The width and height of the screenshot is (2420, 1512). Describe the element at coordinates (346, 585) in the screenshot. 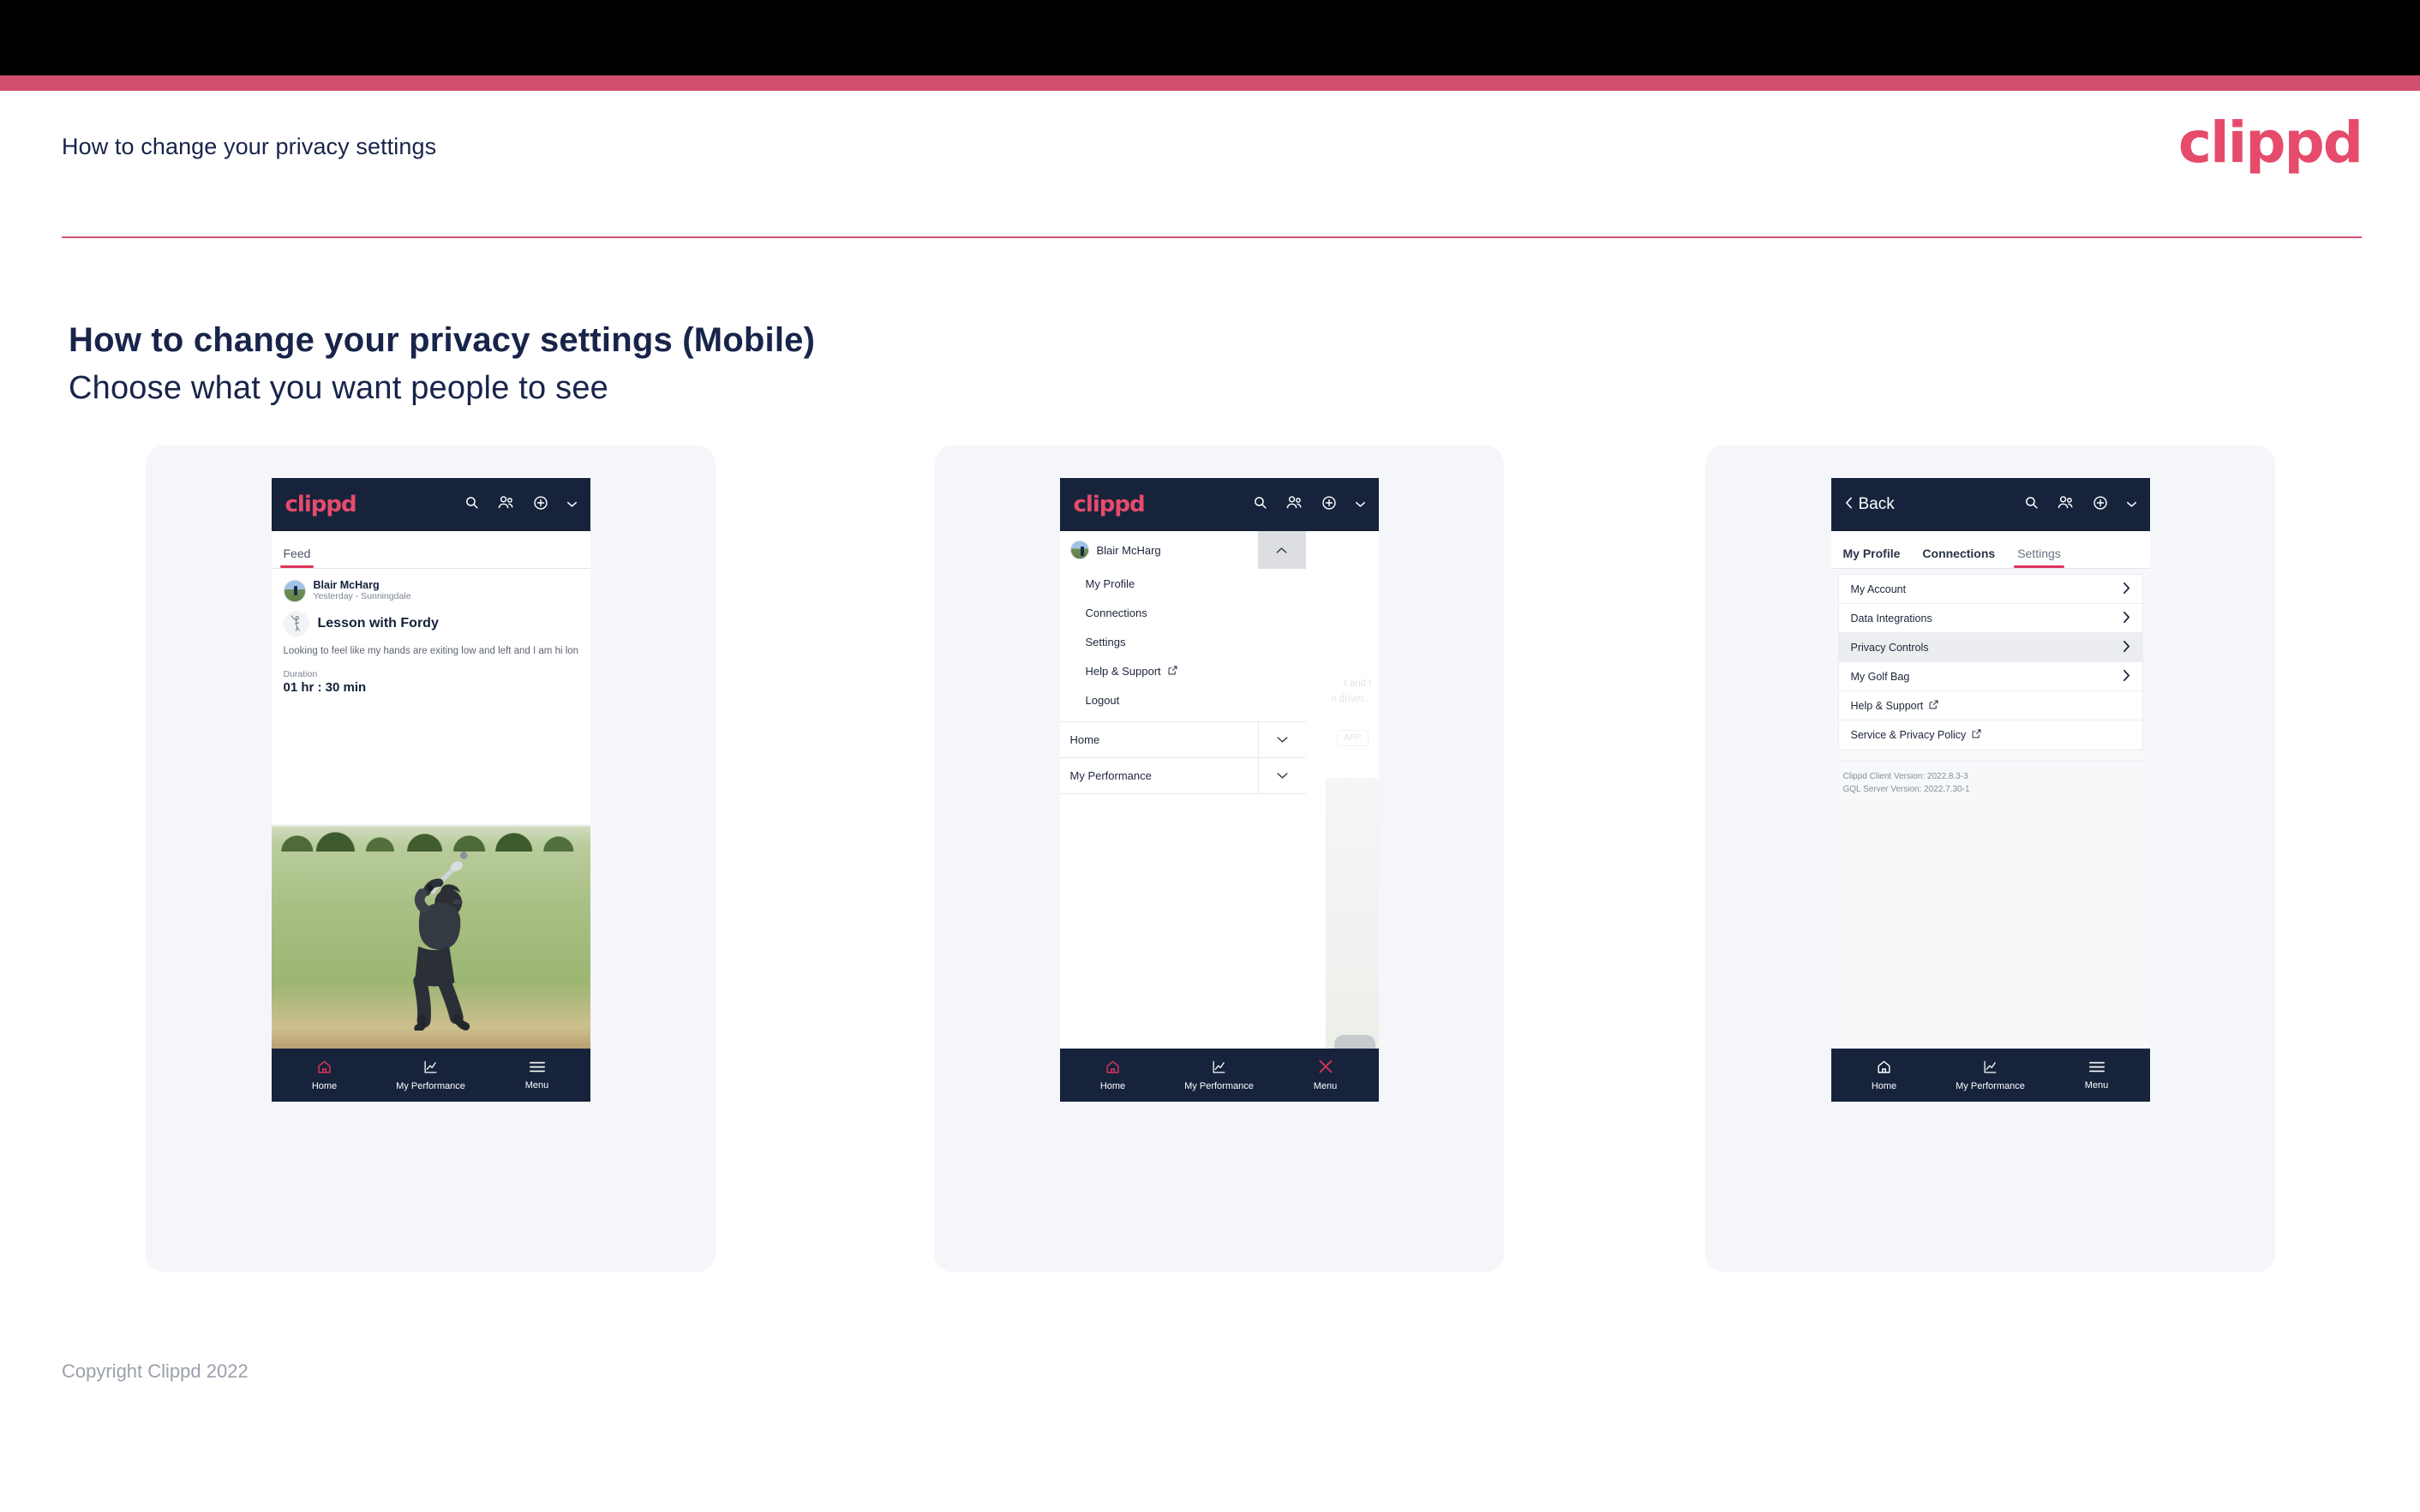

I see `post-author: Blair McHarg` at that location.